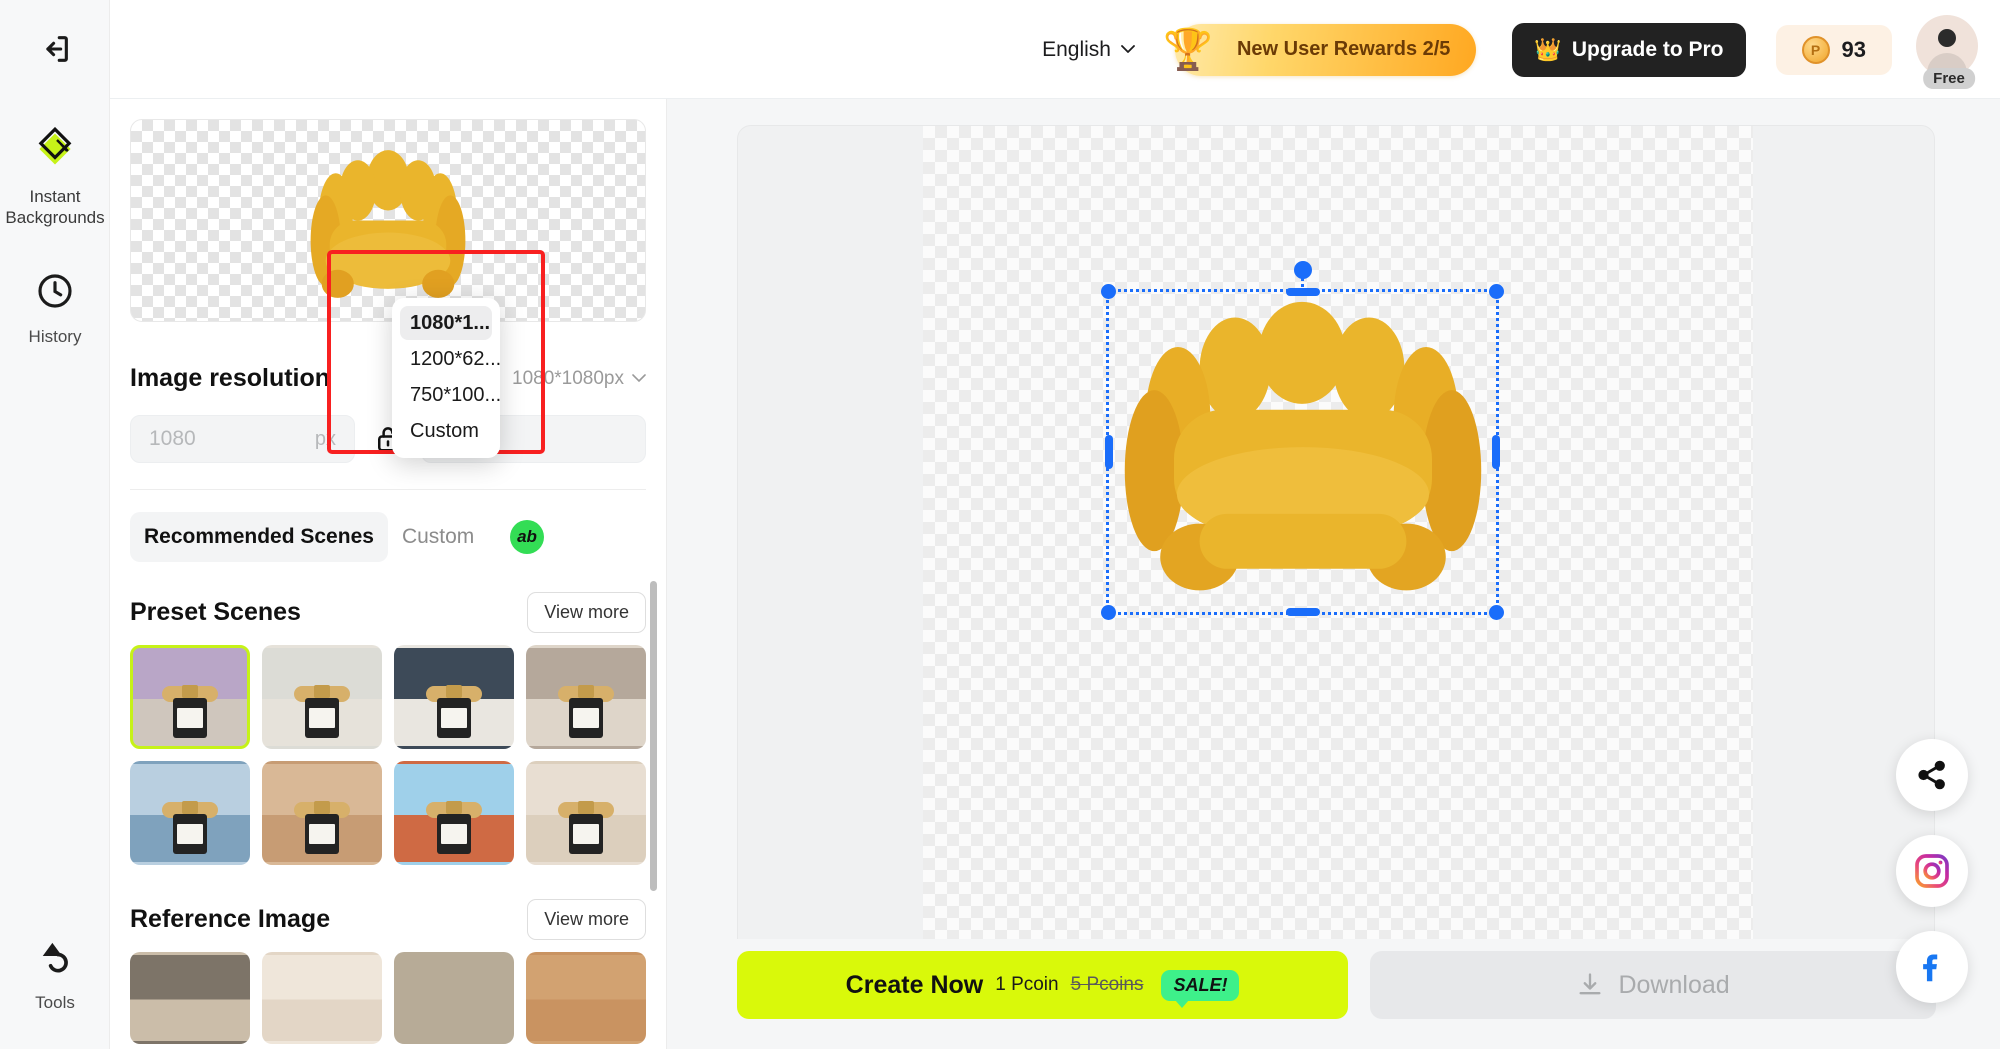 Image resolution: width=2000 pixels, height=1049 pixels. What do you see at coordinates (1302, 612) in the screenshot?
I see `bottom-center-handle` at bounding box center [1302, 612].